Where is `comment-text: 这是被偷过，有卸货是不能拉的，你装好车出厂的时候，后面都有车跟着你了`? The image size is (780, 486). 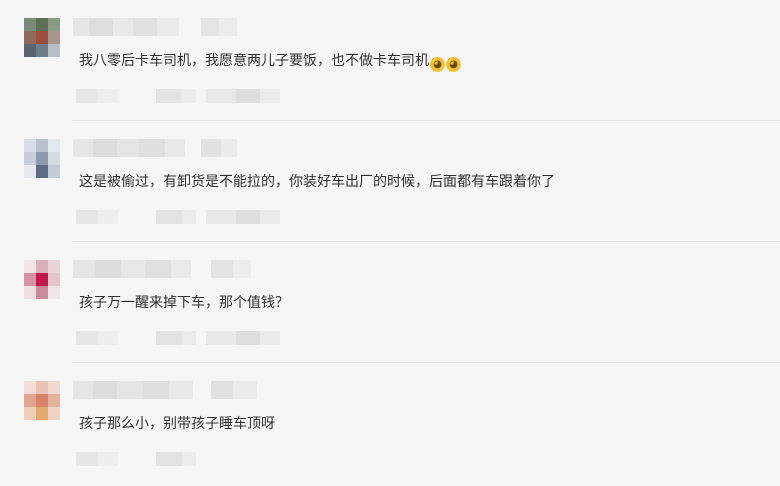
comment-text: 这是被偷过，有卸货是不能拉的，你装好车出厂的时候，后面都有车跟着你了 is located at coordinates (317, 182).